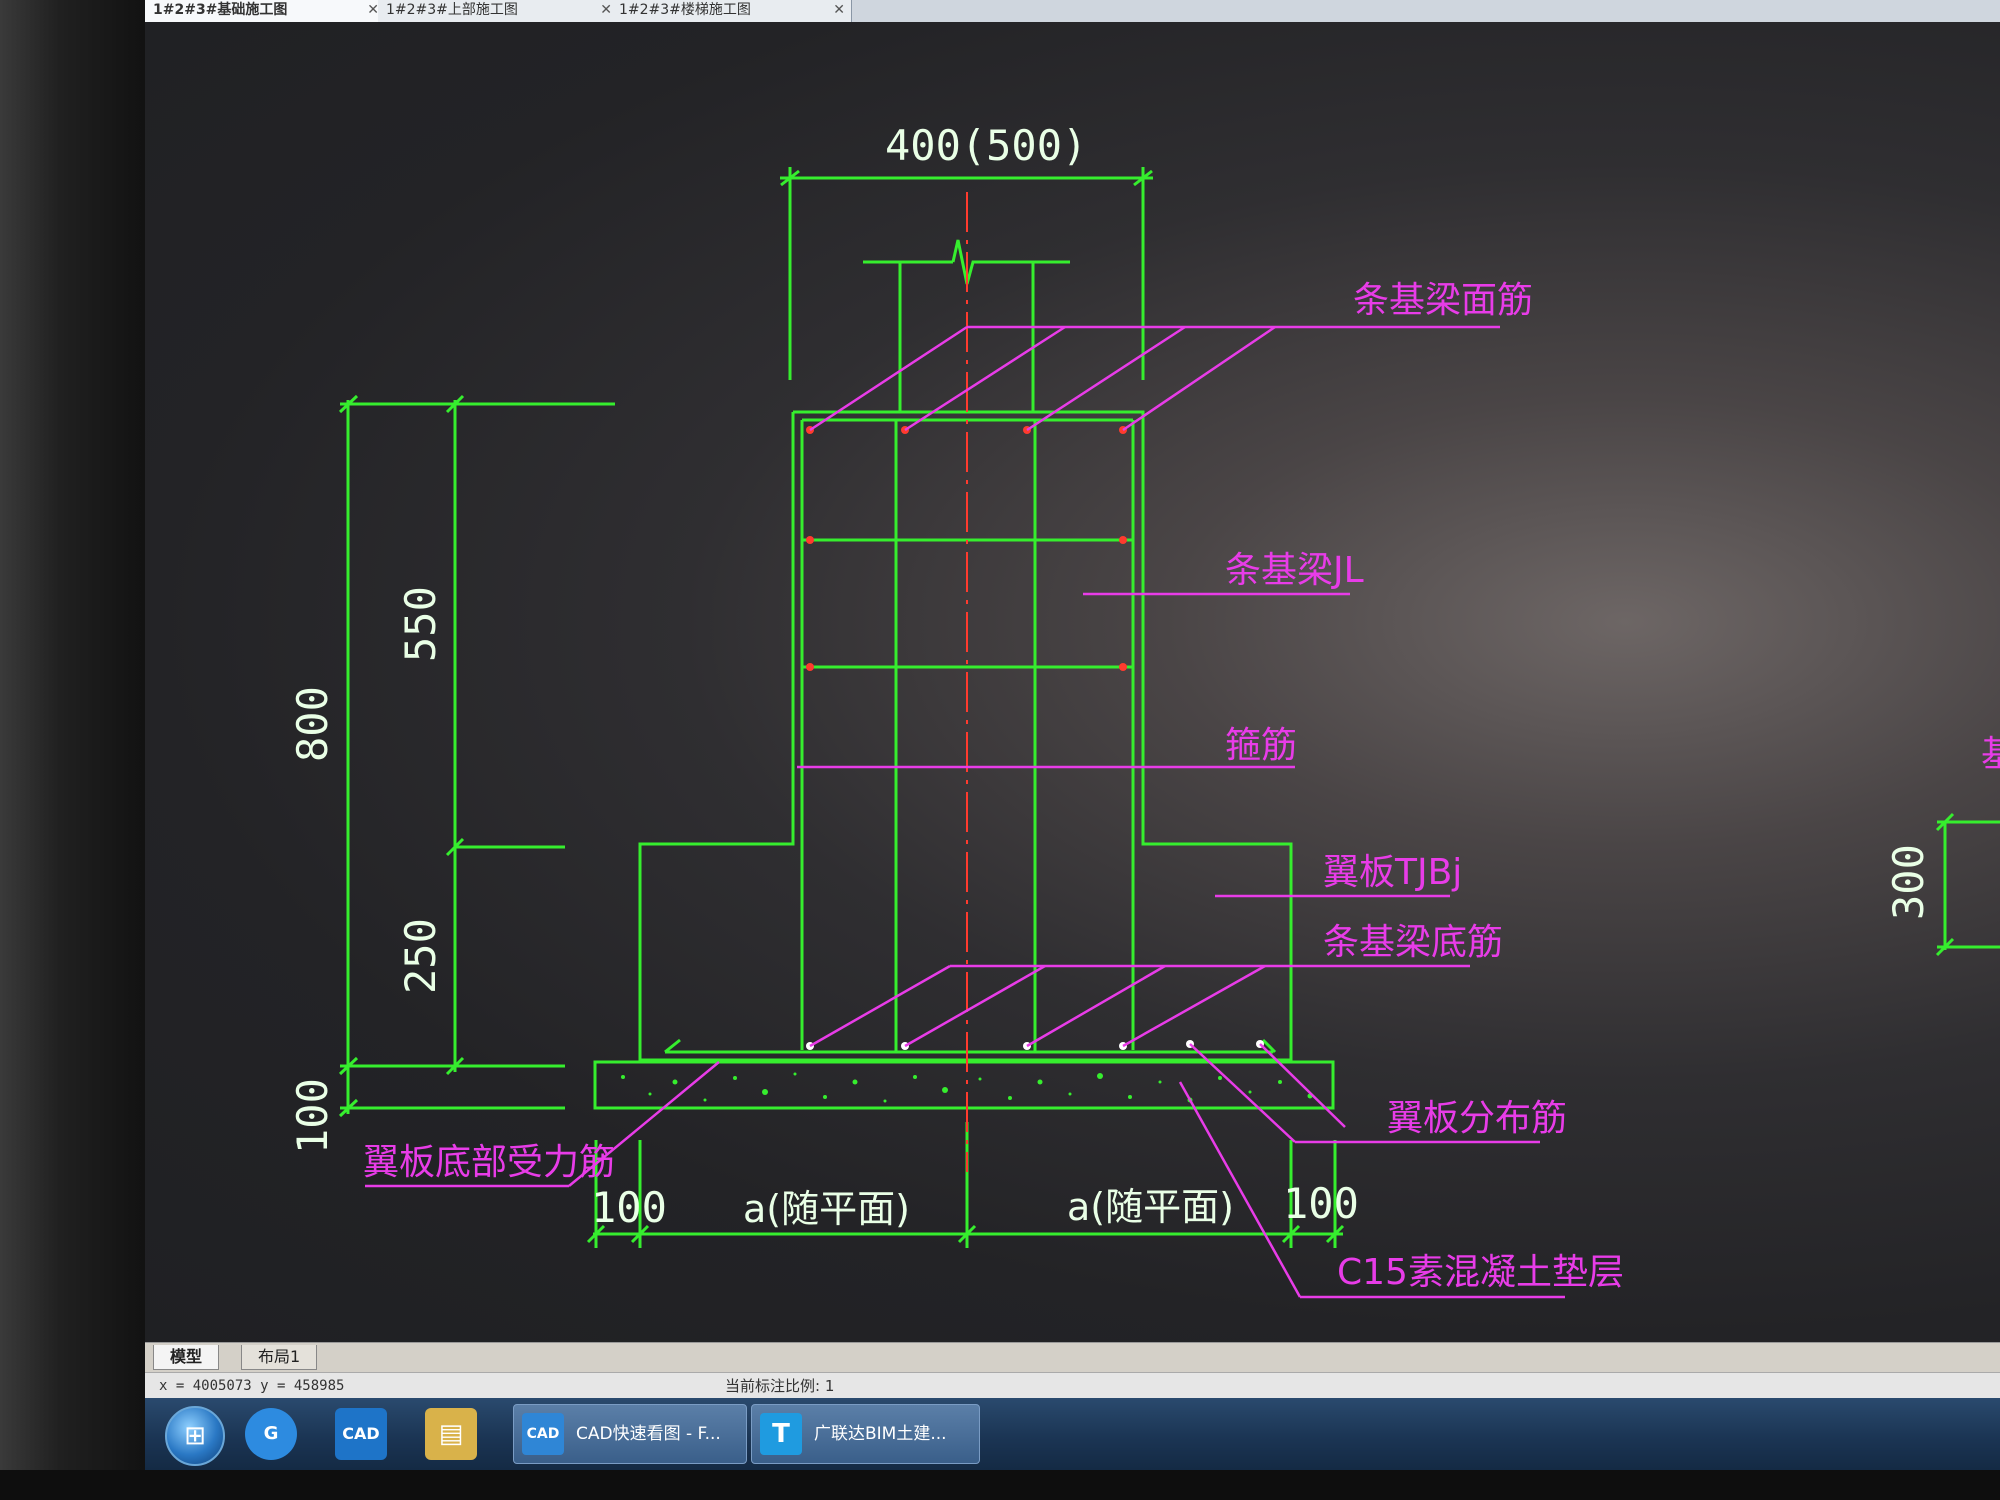 This screenshot has width=2000, height=1500. Describe the element at coordinates (452, 10) in the screenshot. I see `doc-tab-label: 1#2#3#上部施工图` at that location.